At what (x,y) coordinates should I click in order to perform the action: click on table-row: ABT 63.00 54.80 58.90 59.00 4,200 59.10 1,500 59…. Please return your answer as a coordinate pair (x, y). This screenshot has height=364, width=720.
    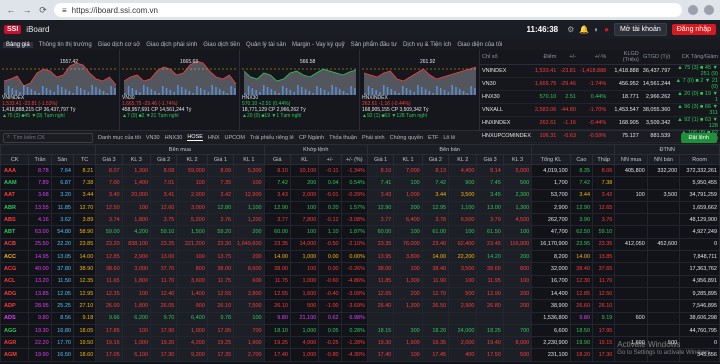
    Looking at the image, I should click on (360, 232).